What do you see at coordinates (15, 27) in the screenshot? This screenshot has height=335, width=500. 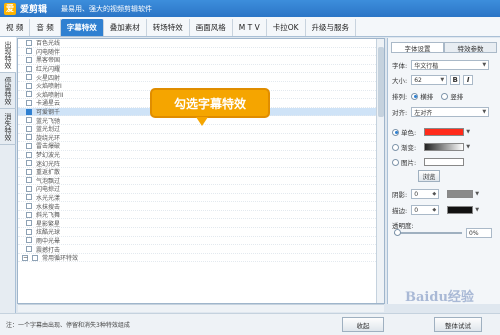 I see `tab-video: 视 频` at bounding box center [15, 27].